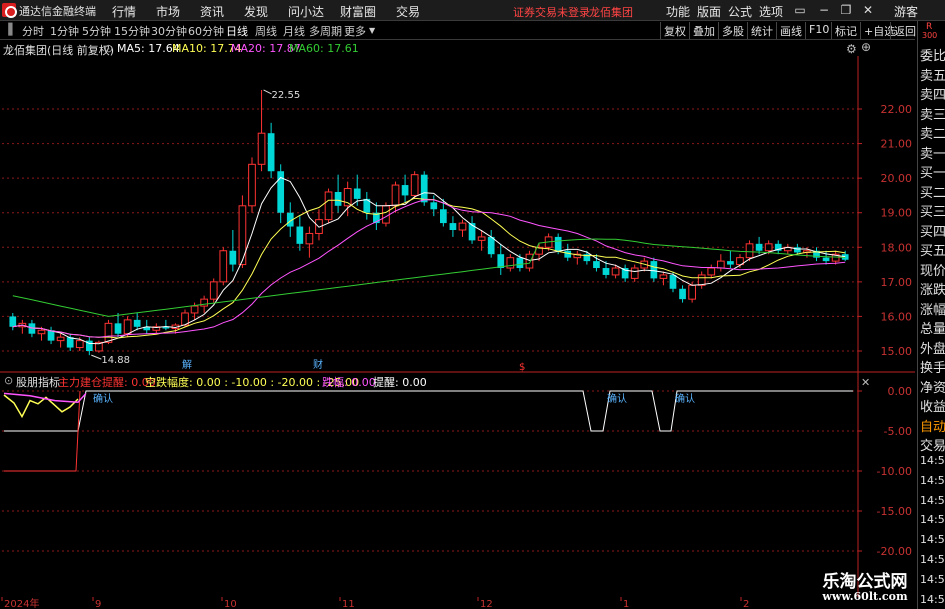  Describe the element at coordinates (906, 11) in the screenshot. I see `user-guest: 游客` at that location.